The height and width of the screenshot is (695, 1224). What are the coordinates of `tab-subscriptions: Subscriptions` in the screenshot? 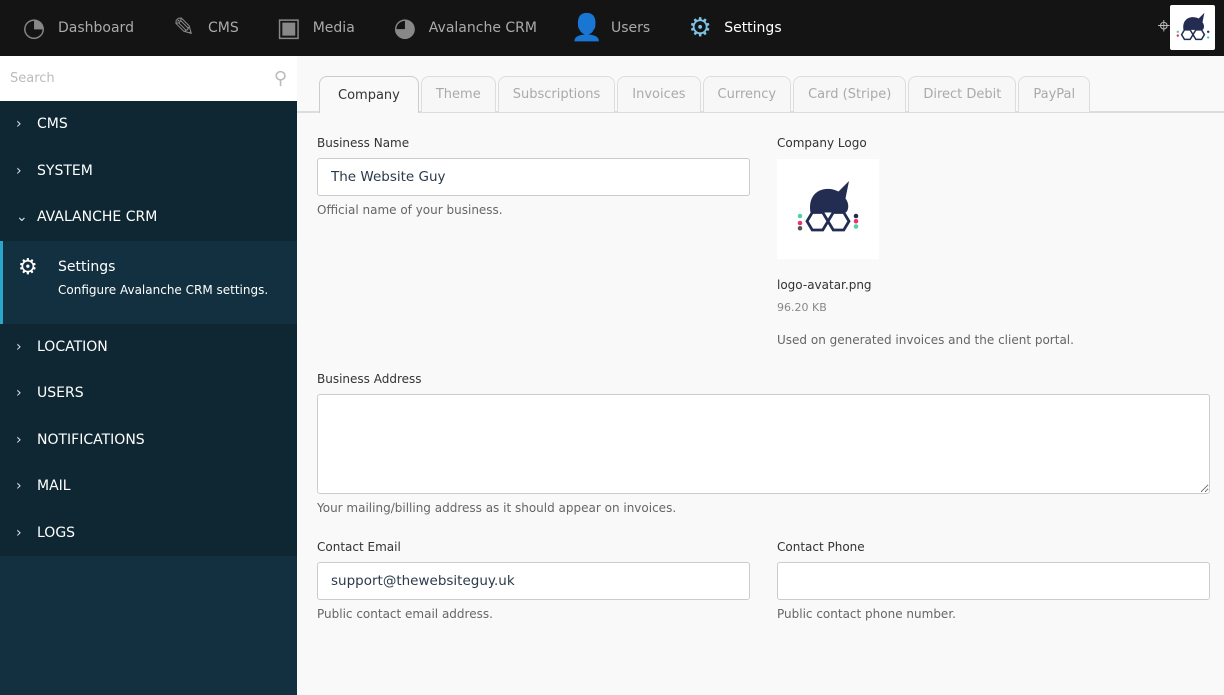 It's located at (556, 94).